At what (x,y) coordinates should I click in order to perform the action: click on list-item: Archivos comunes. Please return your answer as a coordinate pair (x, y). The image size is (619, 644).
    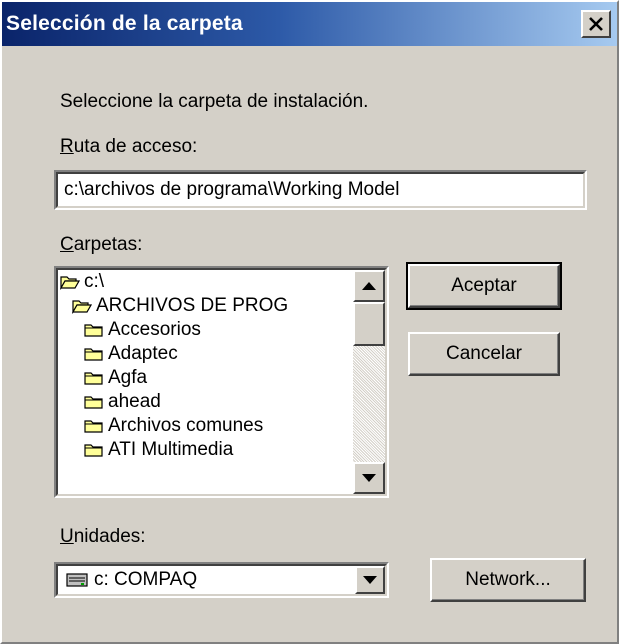
    Looking at the image, I should click on (205, 426).